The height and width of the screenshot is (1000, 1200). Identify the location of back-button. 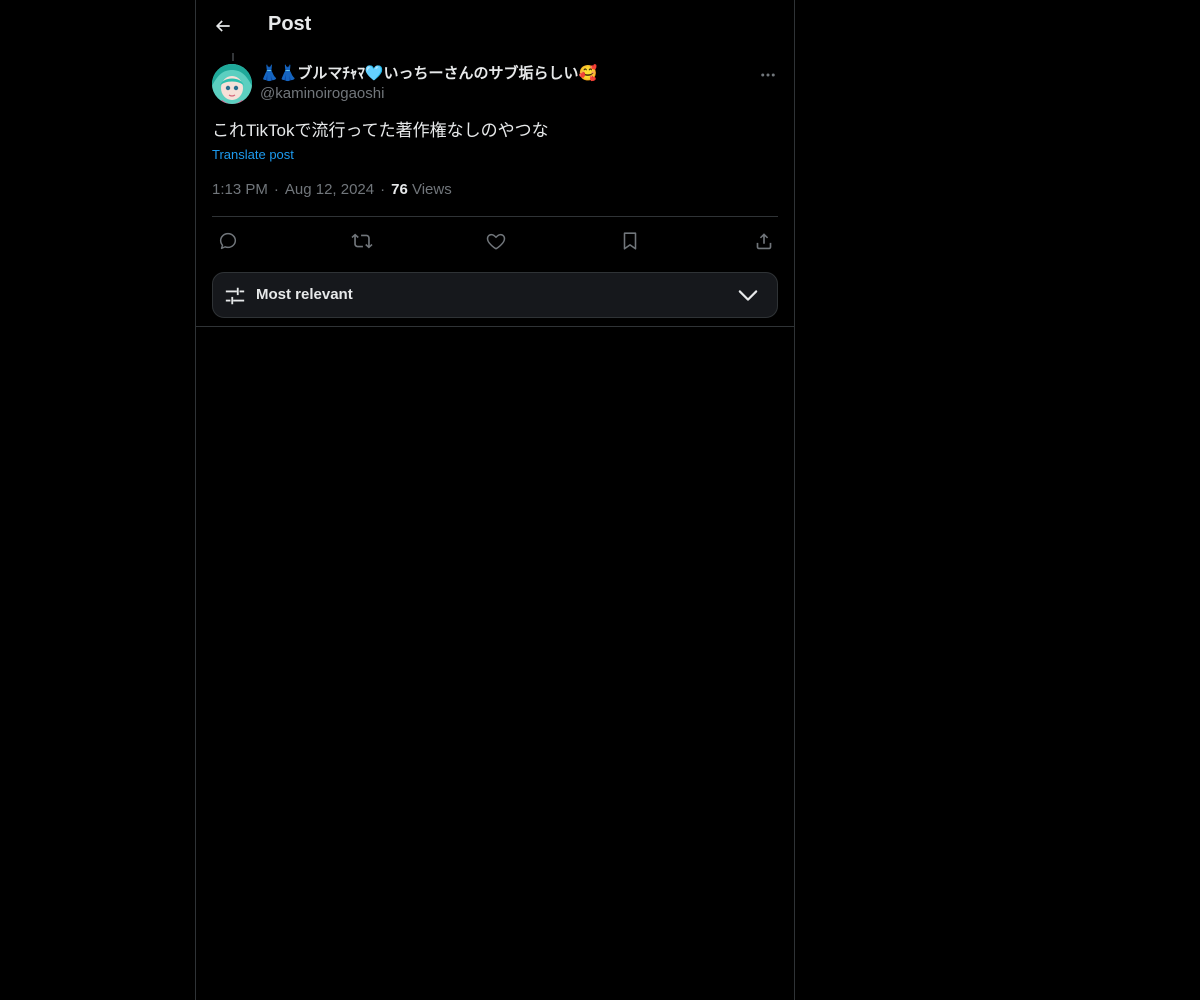
(223, 26).